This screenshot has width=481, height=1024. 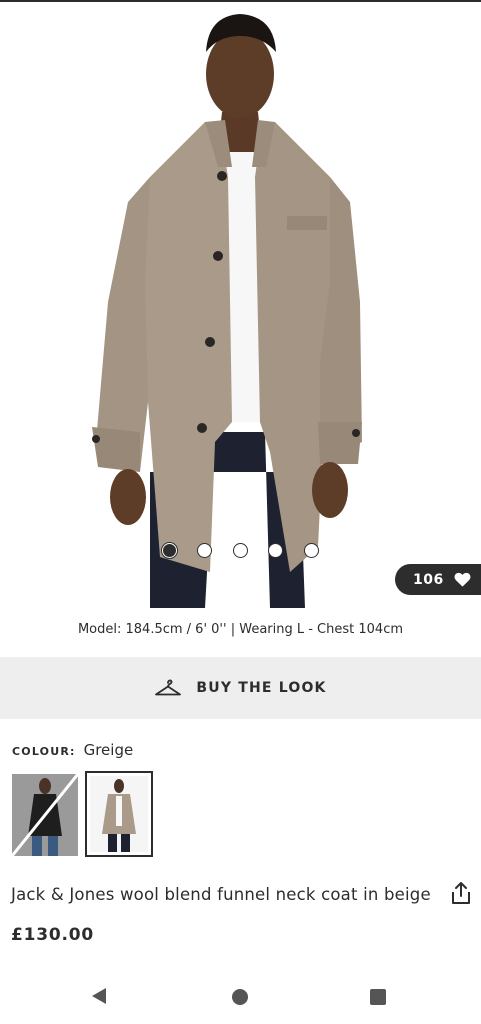 What do you see at coordinates (168, 687) in the screenshot?
I see `hanger-icon` at bounding box center [168, 687].